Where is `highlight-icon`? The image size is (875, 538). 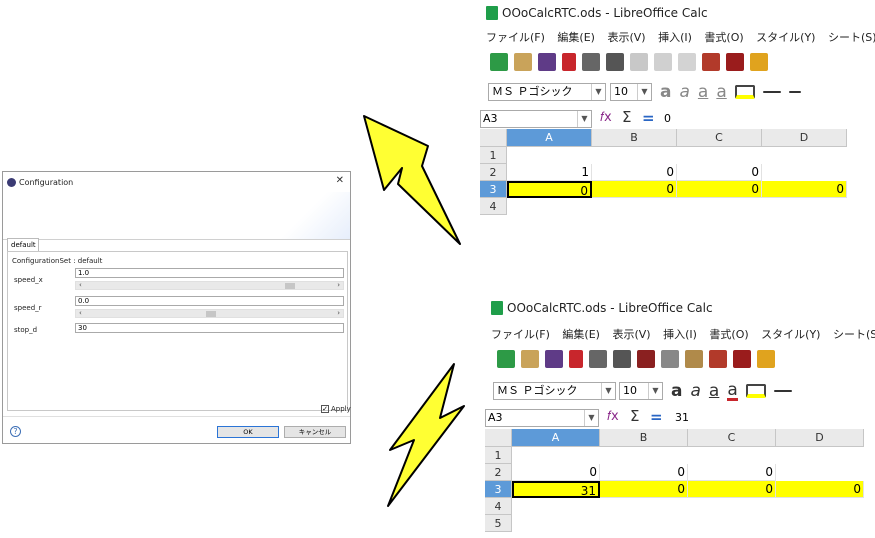
highlight-icon is located at coordinates (744, 92).